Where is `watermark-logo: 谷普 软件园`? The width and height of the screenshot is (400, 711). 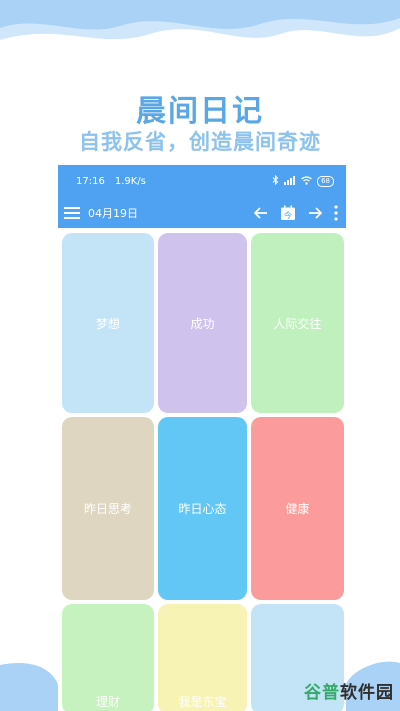
watermark-logo: 谷普 软件园 is located at coordinates (349, 690).